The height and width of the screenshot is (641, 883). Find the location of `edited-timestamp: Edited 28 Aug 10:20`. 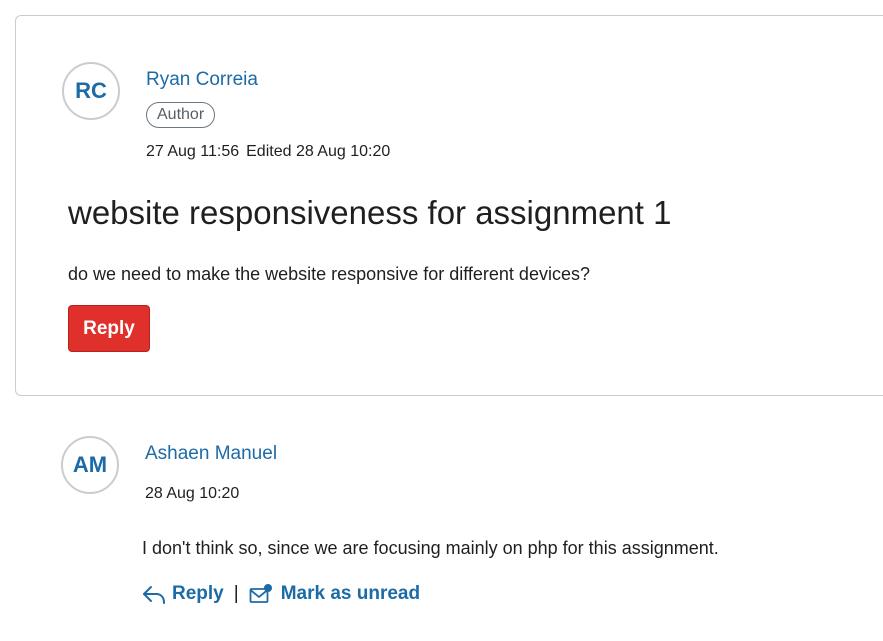

edited-timestamp: Edited 28 Aug 10:20 is located at coordinates (318, 151).